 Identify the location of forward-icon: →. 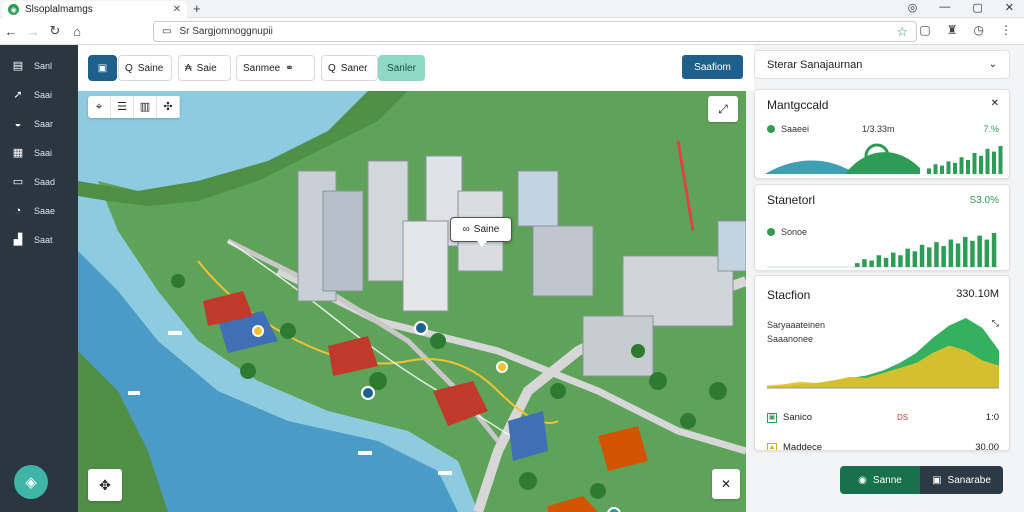
(33, 31).